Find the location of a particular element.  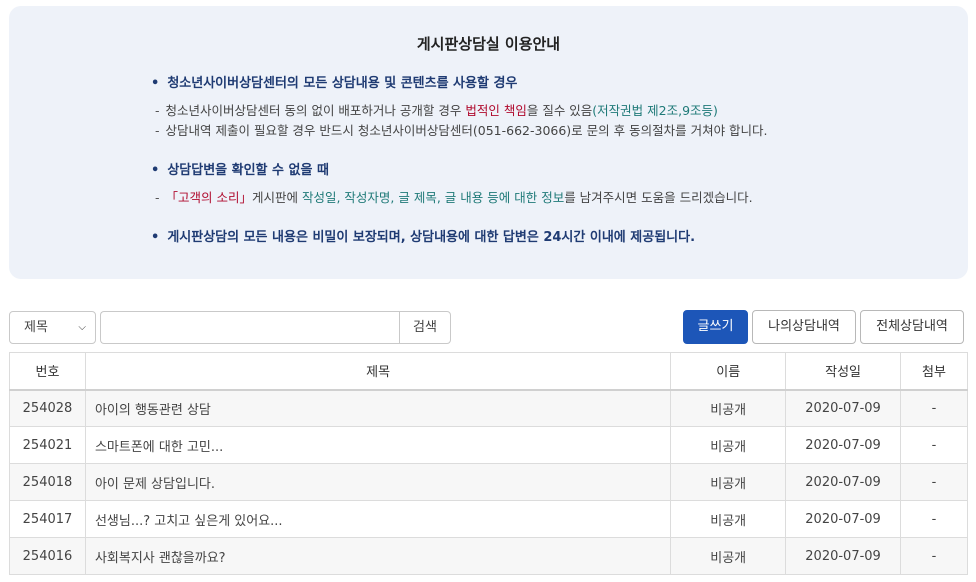

post-title-link: 사회복지사 괜찮을까요? is located at coordinates (378, 556).